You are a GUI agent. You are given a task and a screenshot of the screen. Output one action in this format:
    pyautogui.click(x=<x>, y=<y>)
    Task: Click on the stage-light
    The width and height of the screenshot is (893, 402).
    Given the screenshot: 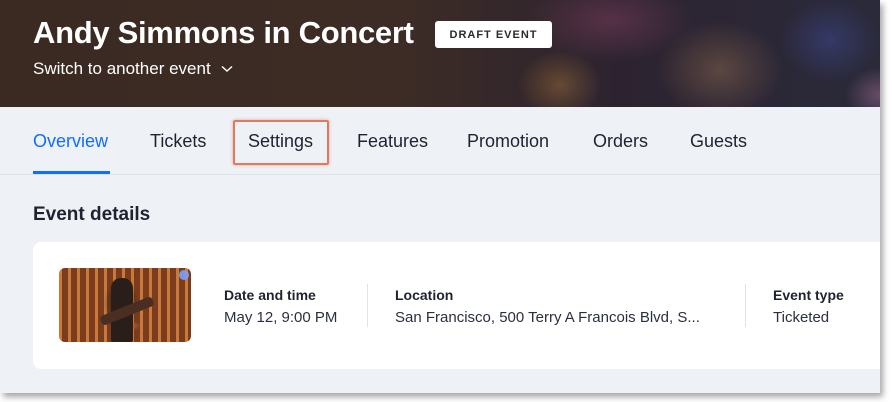 What is the action you would take?
    pyautogui.click(x=184, y=275)
    